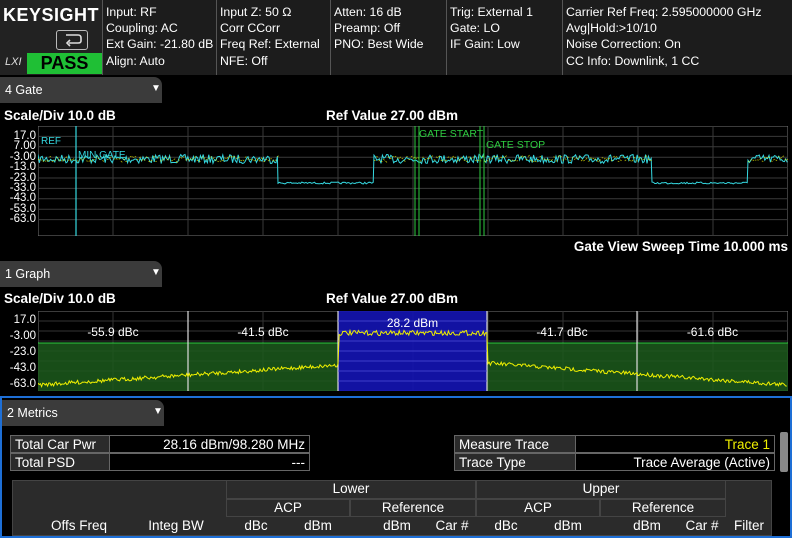  What do you see at coordinates (60, 298) in the screenshot?
I see `graph-scale-div: Scale/Div 10.0 dB` at bounding box center [60, 298].